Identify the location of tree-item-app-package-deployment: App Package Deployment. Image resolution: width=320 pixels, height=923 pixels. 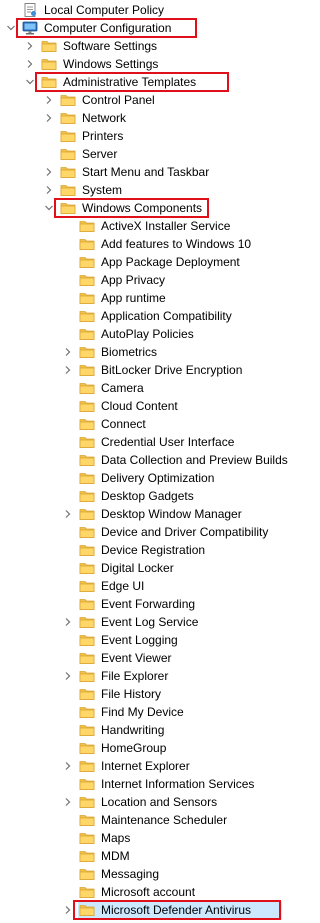
(141, 262).